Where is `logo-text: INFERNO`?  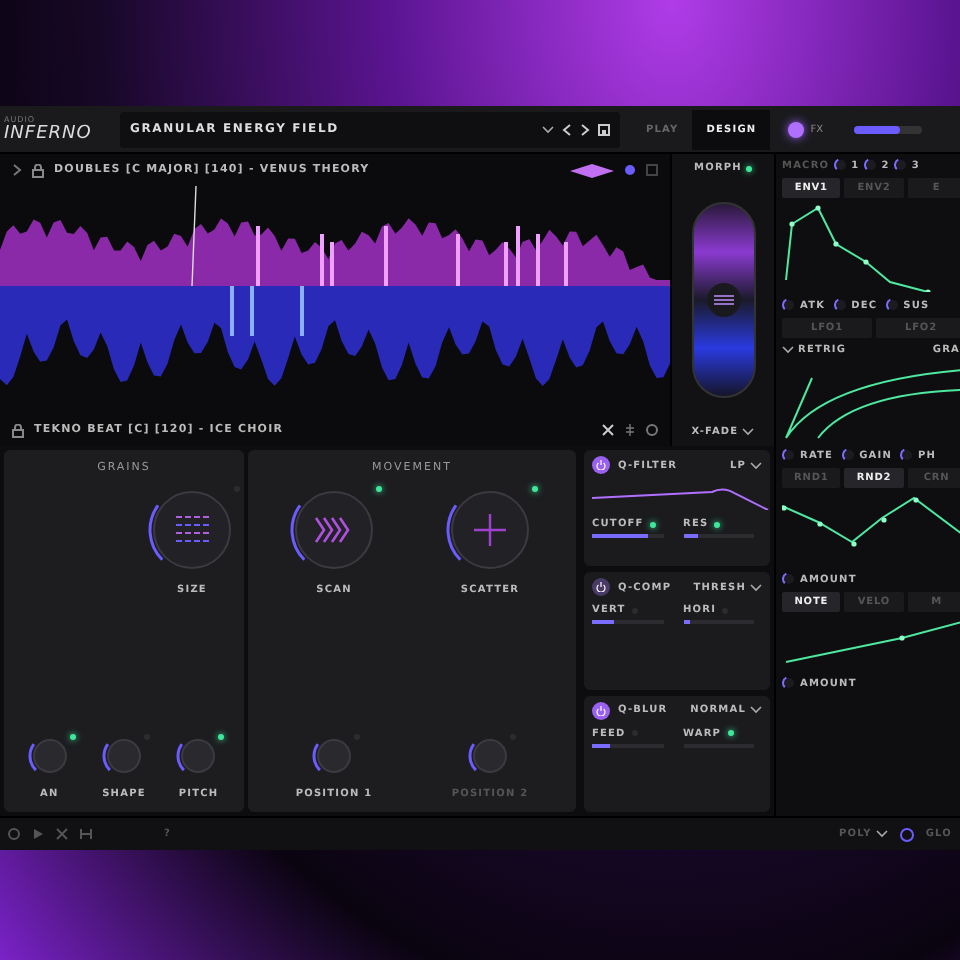
logo-text: INFERNO is located at coordinates (49, 134).